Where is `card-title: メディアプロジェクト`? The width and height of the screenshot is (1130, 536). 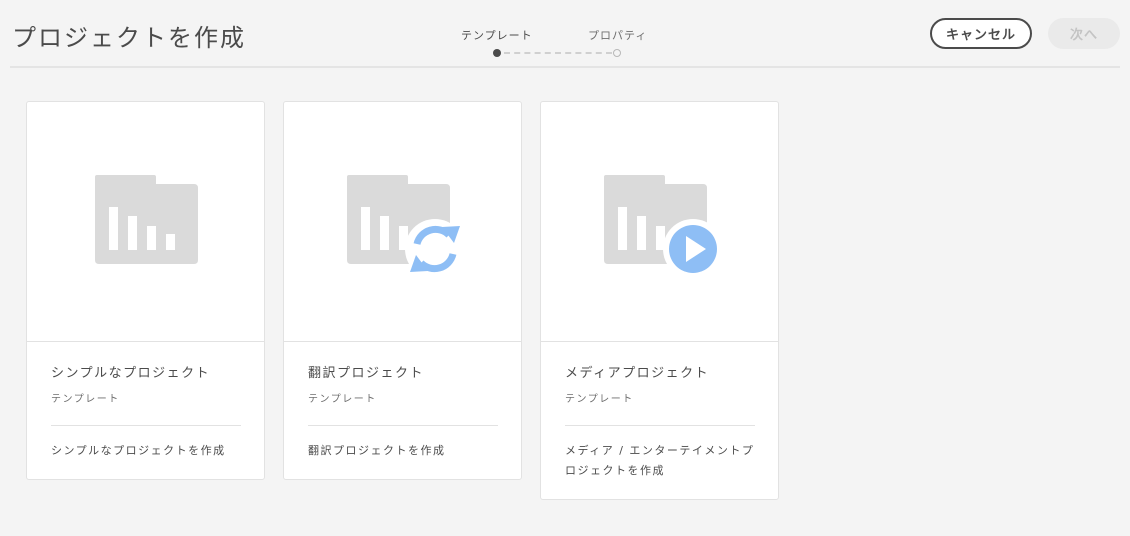 card-title: メディアプロジェクト is located at coordinates (637, 373).